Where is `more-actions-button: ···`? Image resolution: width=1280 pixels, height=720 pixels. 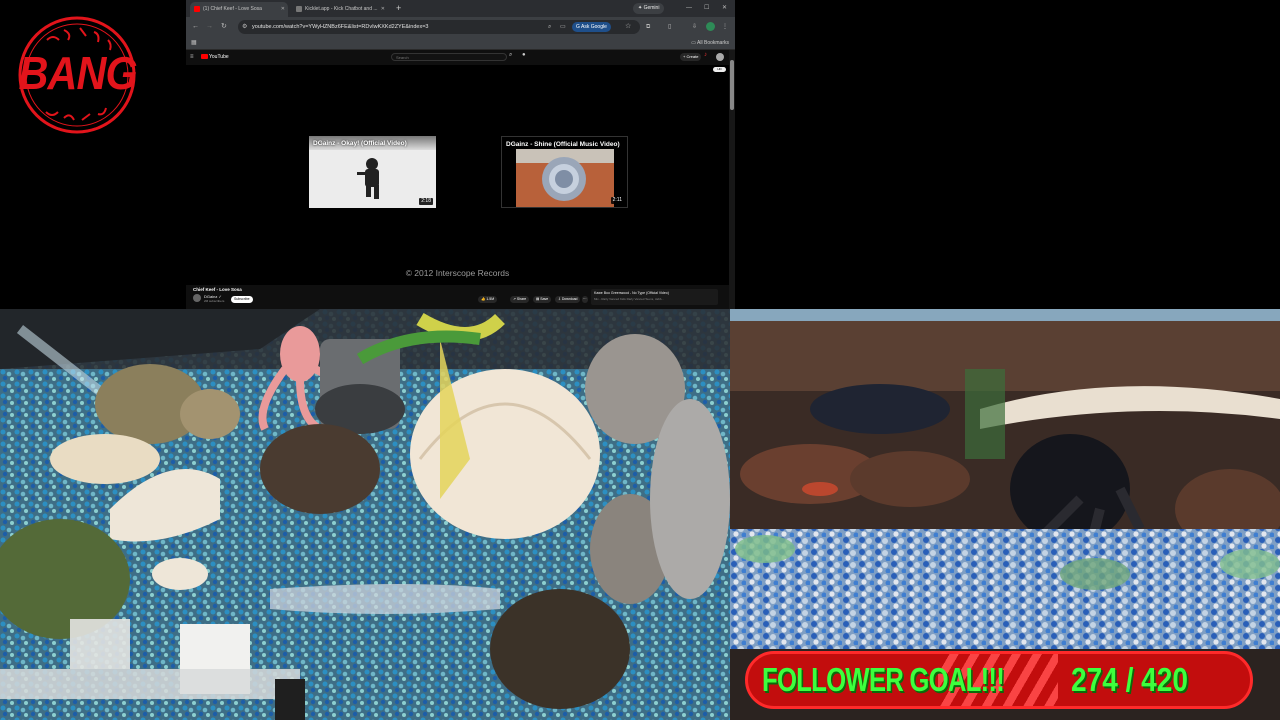
more-actions-button: ··· is located at coordinates (585, 299).